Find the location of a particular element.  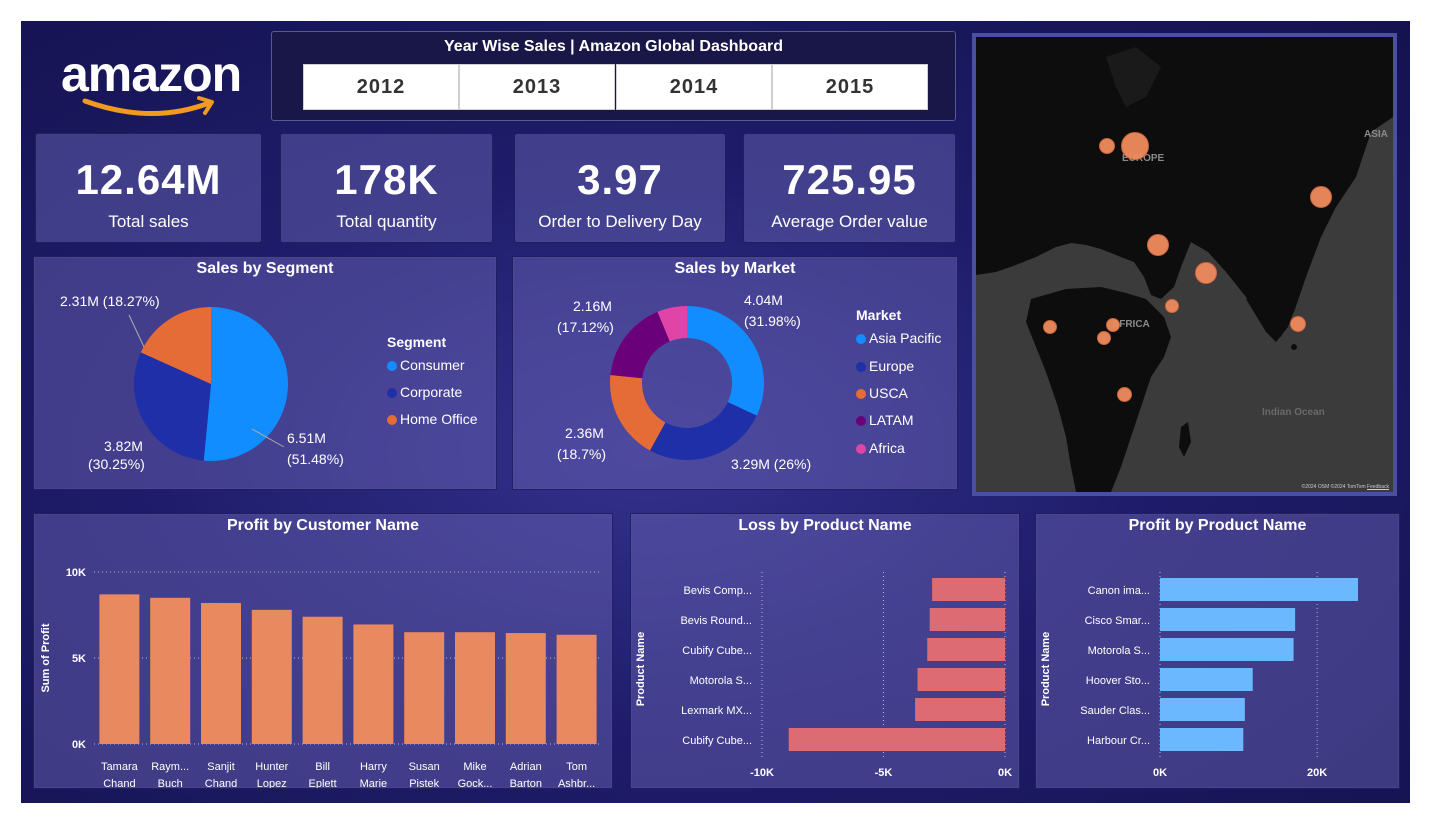

donut-label-europe: 3.29M (26%) is located at coordinates (771, 464).